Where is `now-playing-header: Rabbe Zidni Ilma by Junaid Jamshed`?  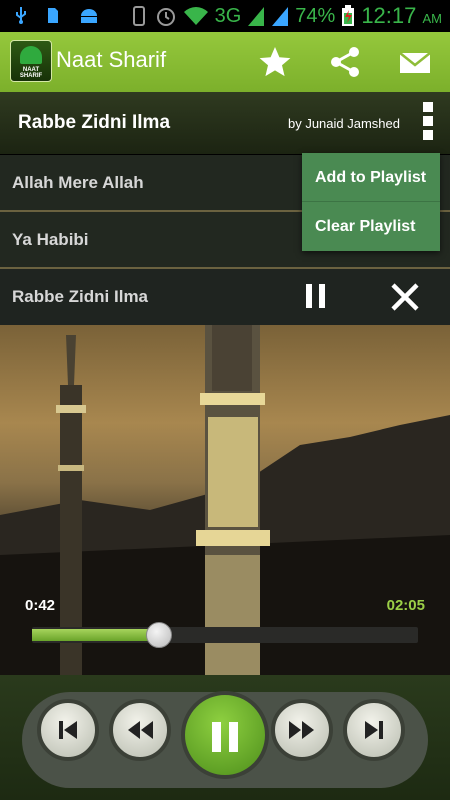
now-playing-header: Rabbe Zidni Ilma by Junaid Jamshed is located at coordinates (225, 123).